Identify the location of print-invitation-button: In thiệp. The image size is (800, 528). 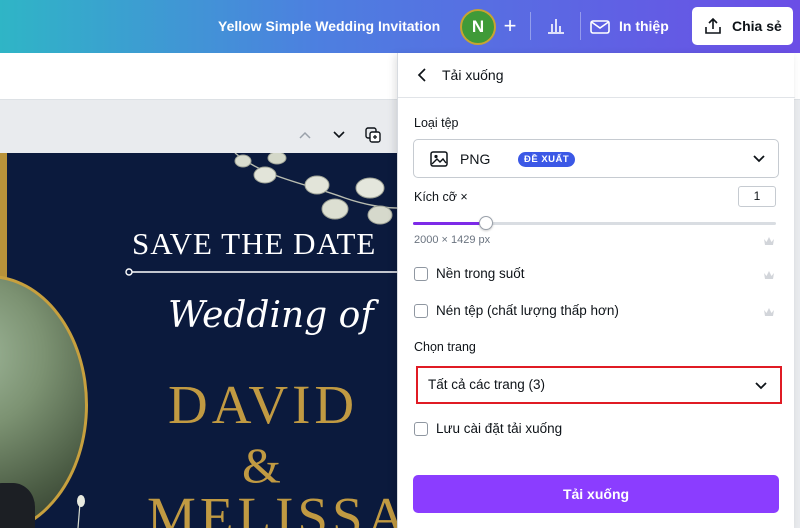
(633, 26).